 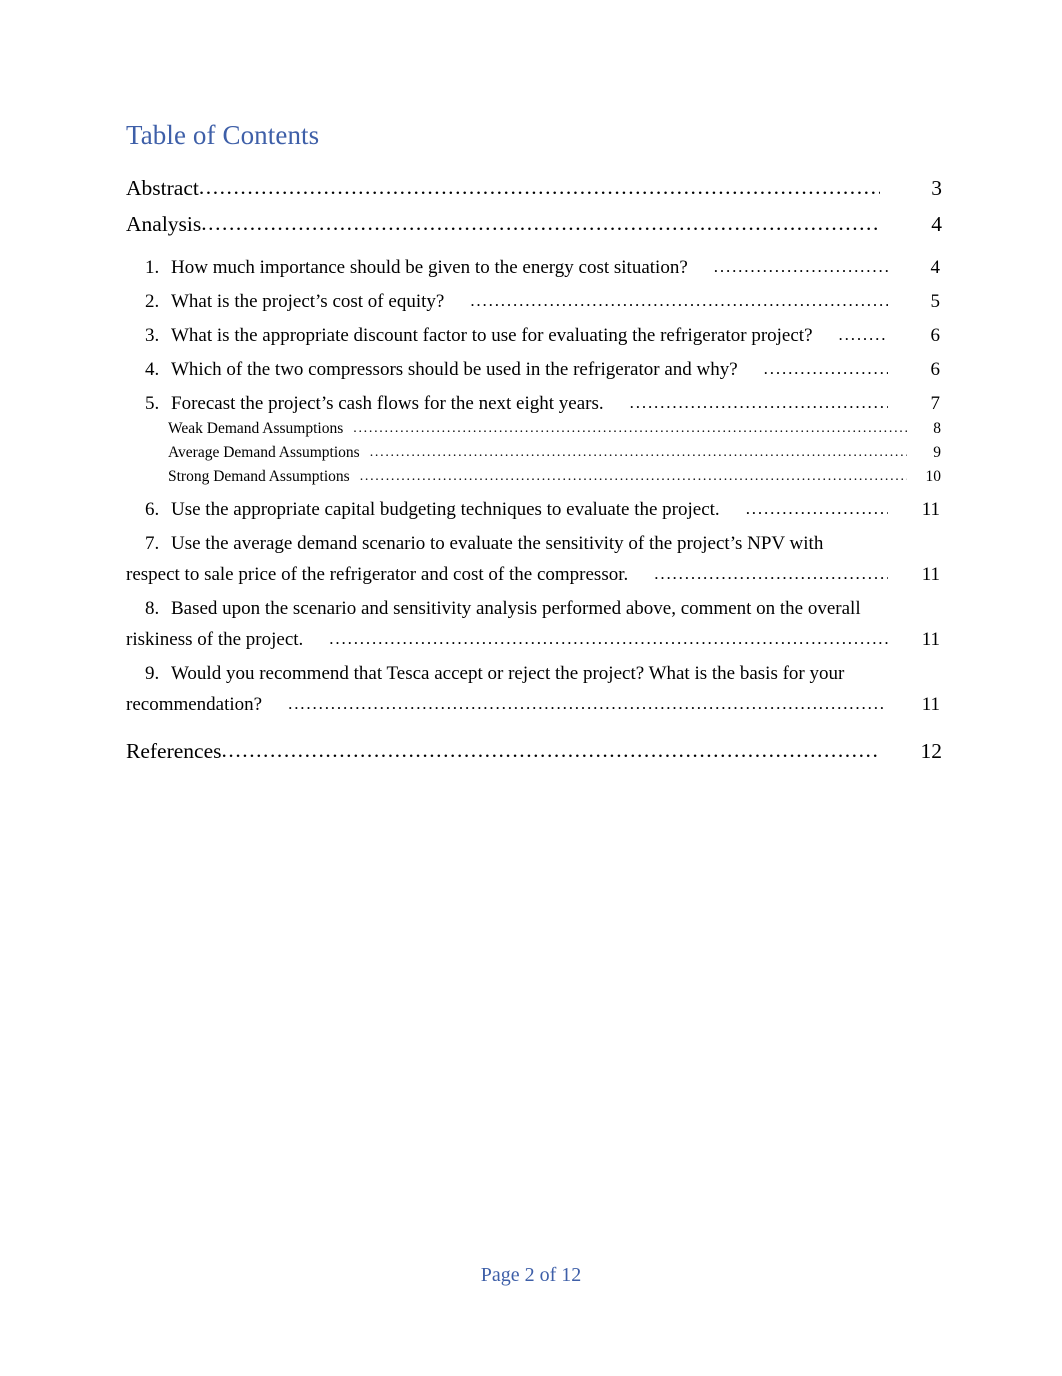 What do you see at coordinates (259, 476) in the screenshot?
I see `toc-subentry-label: Strong Demand Assumptions` at bounding box center [259, 476].